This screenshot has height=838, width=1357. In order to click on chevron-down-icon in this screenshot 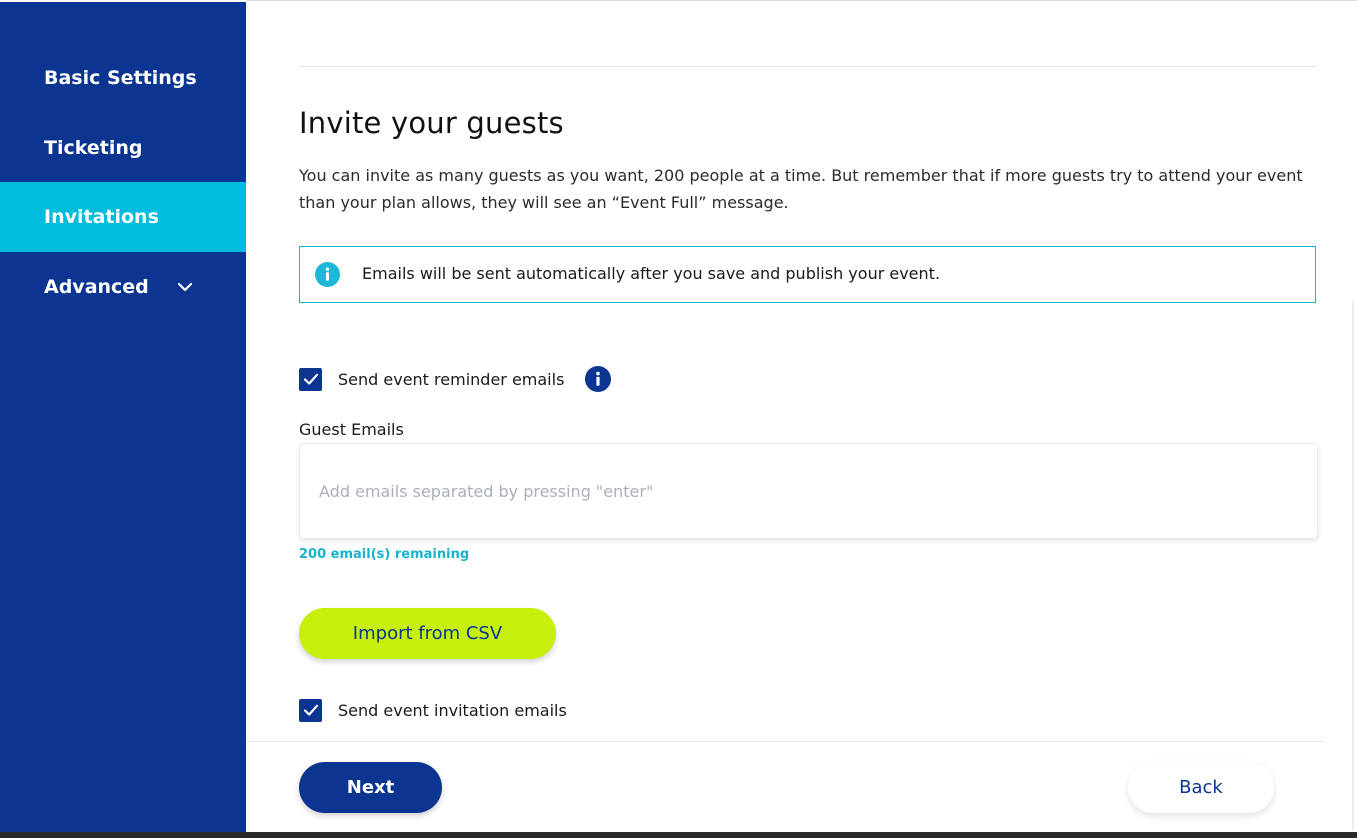, I will do `click(185, 287)`.